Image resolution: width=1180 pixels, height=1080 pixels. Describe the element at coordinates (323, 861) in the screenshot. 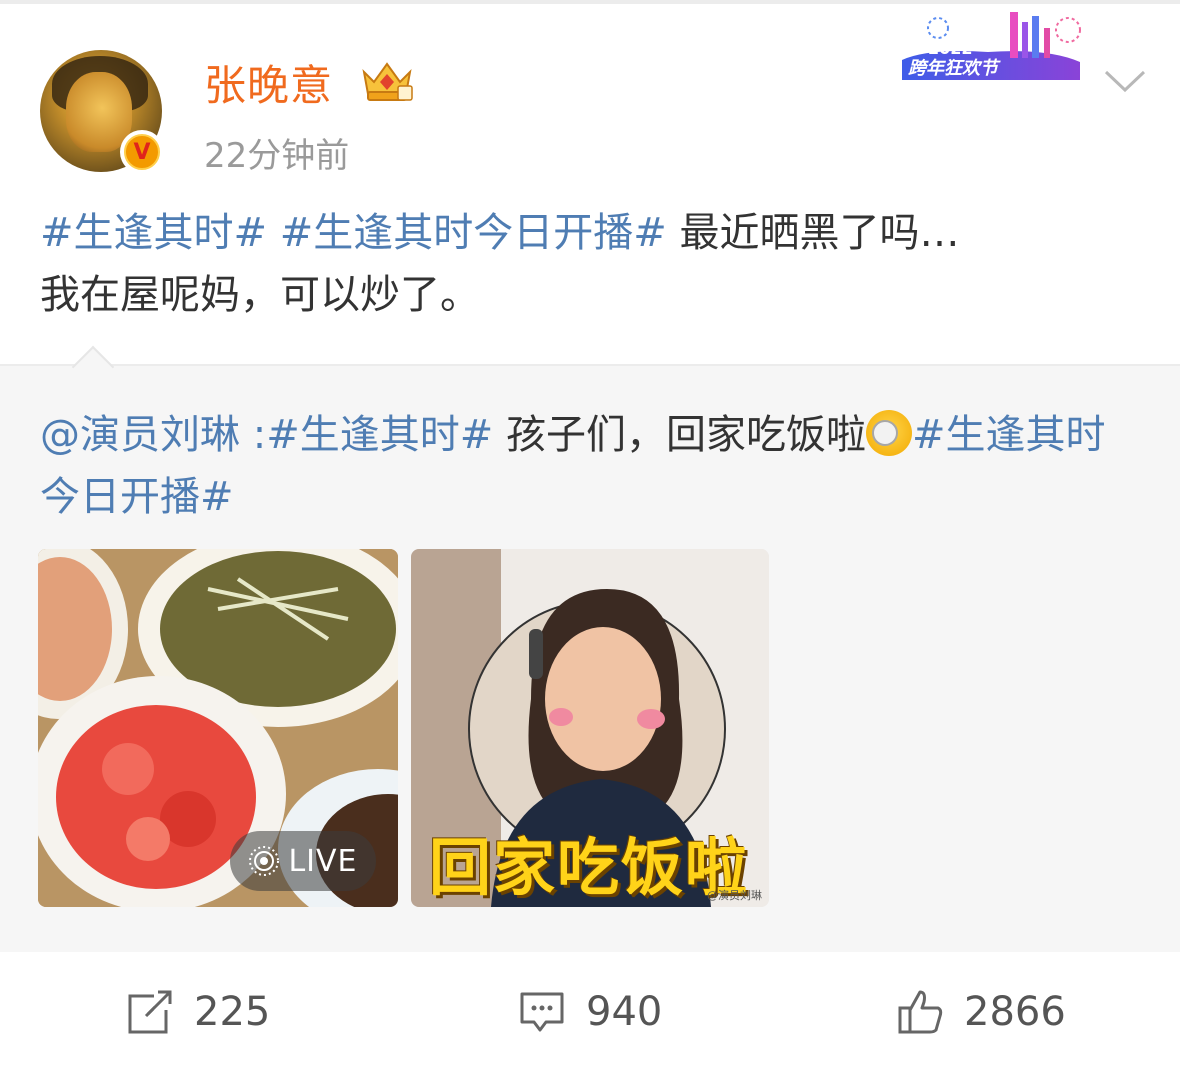

I see `live-label: LIVE` at that location.